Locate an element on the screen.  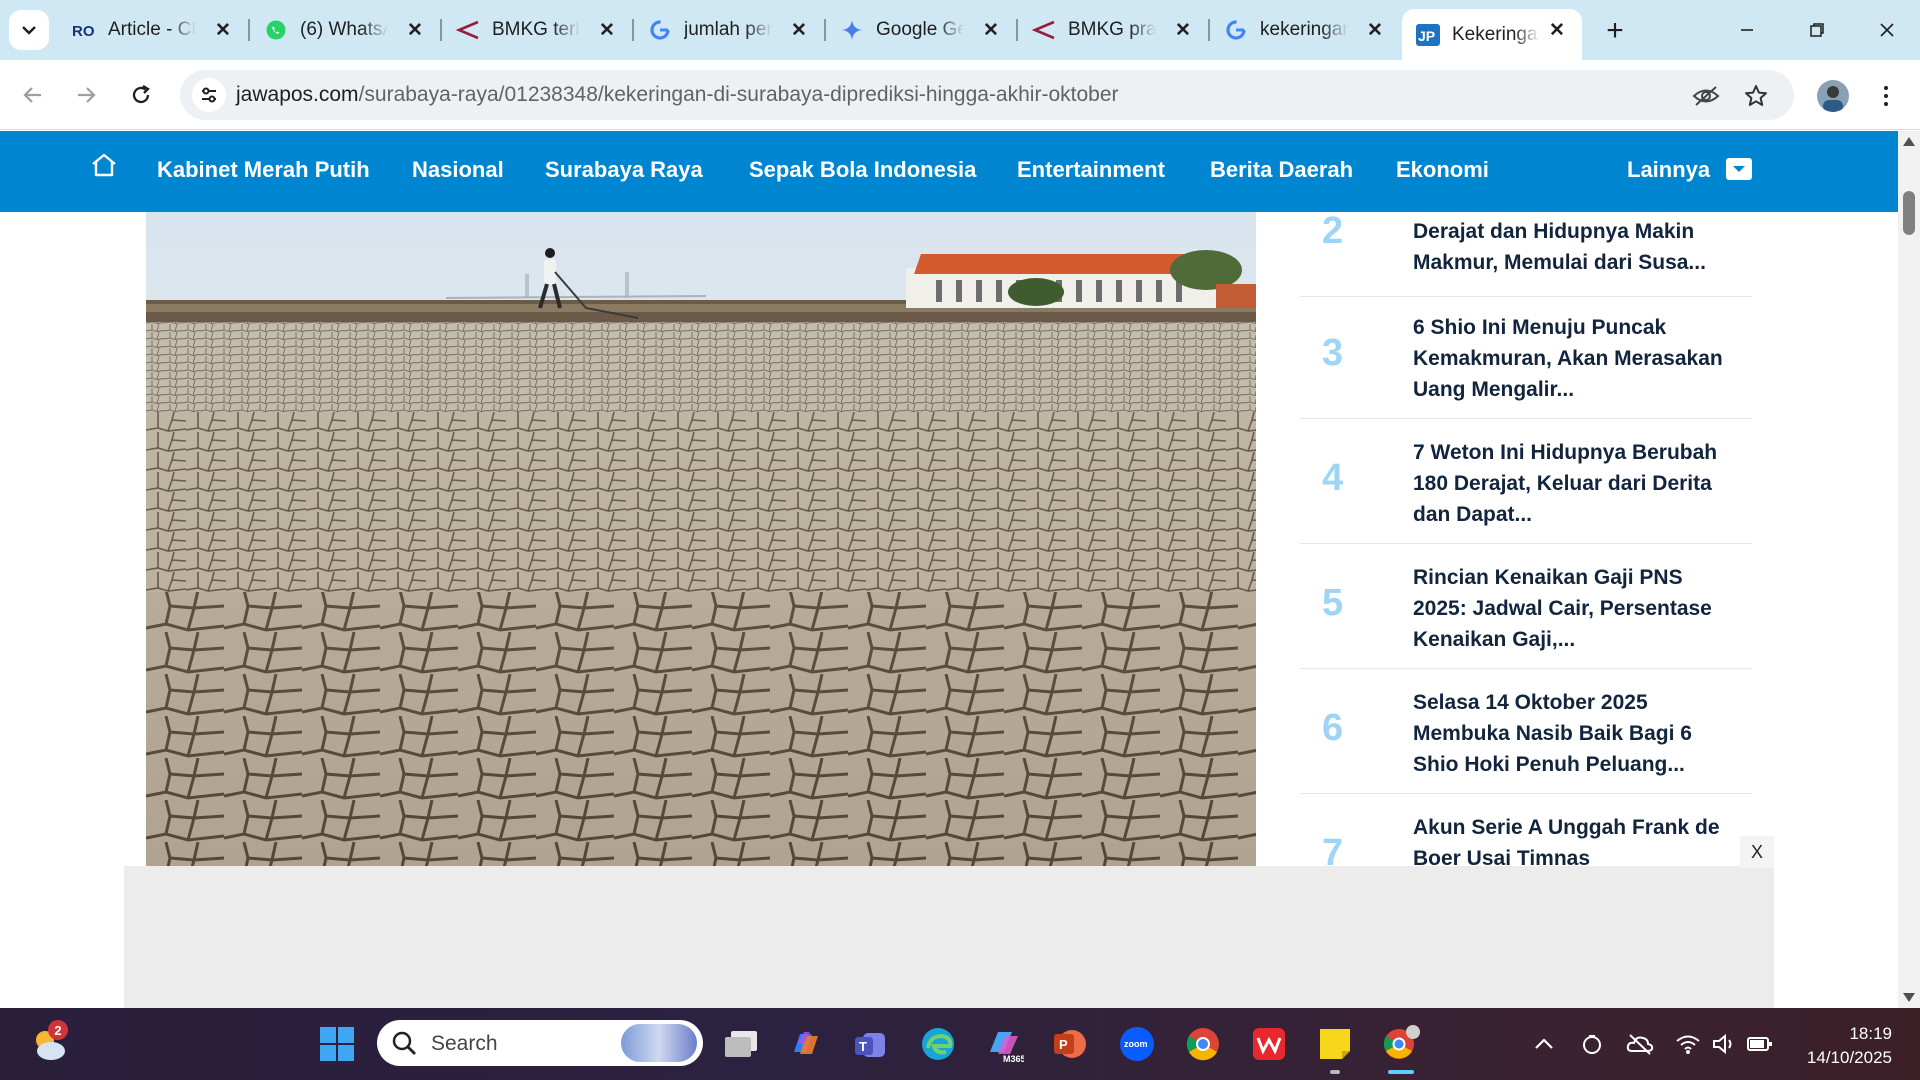
running-indicator is located at coordinates (1335, 1072).